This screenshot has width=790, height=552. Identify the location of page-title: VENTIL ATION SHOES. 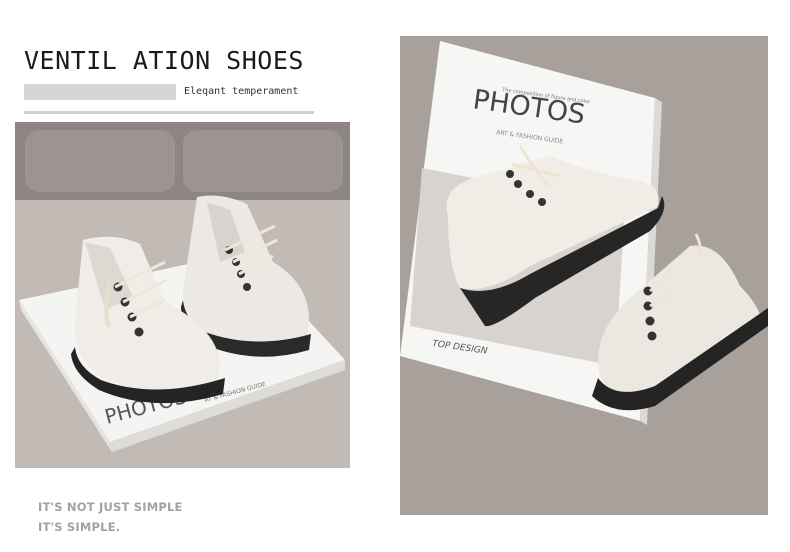
(164, 60).